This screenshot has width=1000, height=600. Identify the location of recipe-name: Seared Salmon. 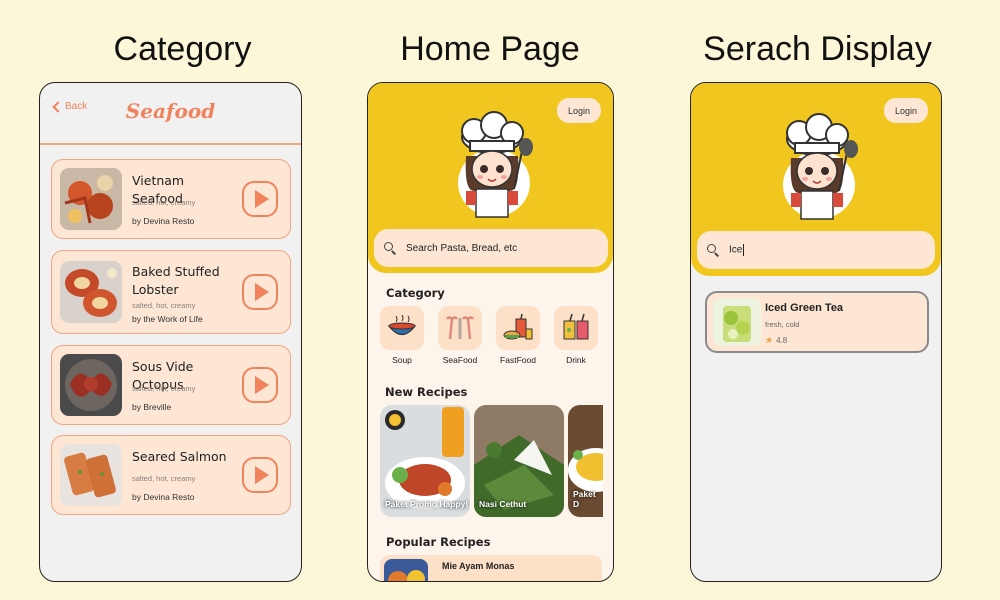
(179, 456).